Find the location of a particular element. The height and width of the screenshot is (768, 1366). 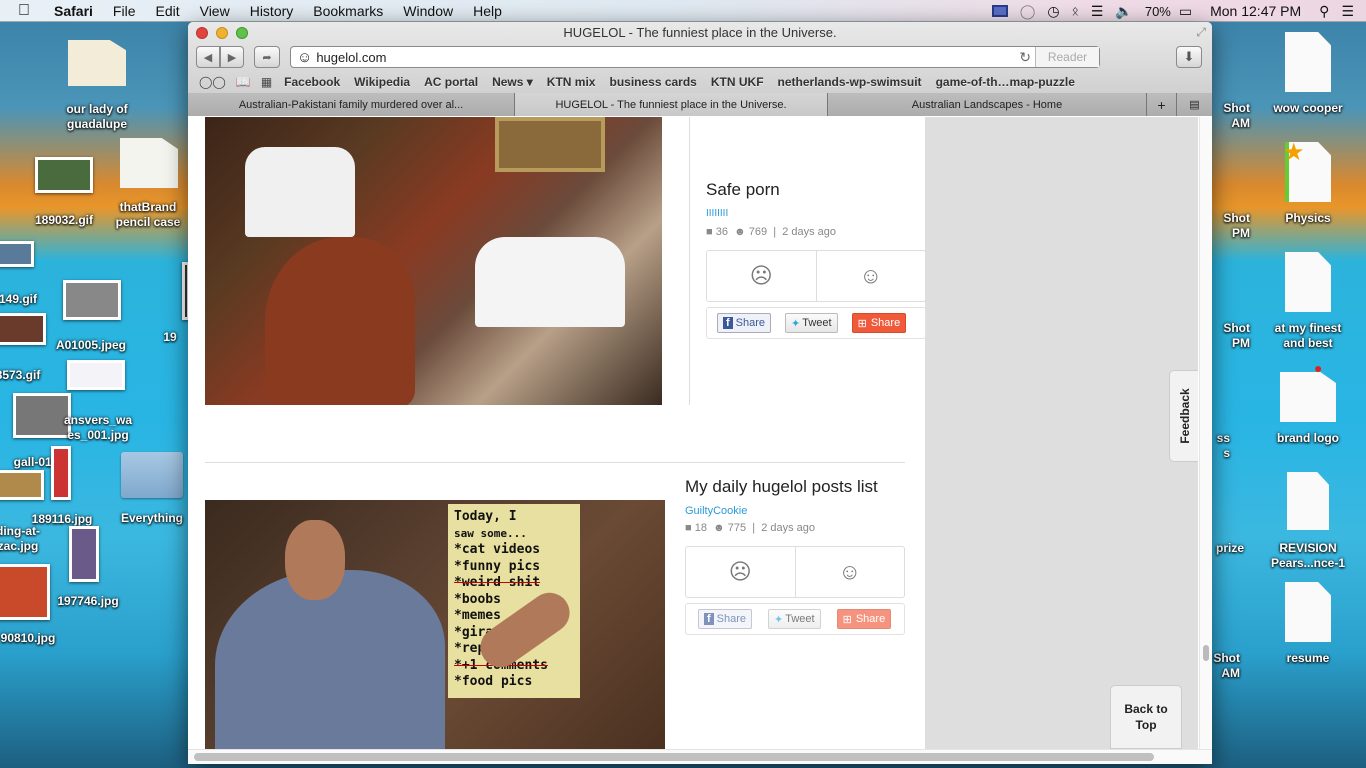

comment-count: 36 is located at coordinates (722, 232).